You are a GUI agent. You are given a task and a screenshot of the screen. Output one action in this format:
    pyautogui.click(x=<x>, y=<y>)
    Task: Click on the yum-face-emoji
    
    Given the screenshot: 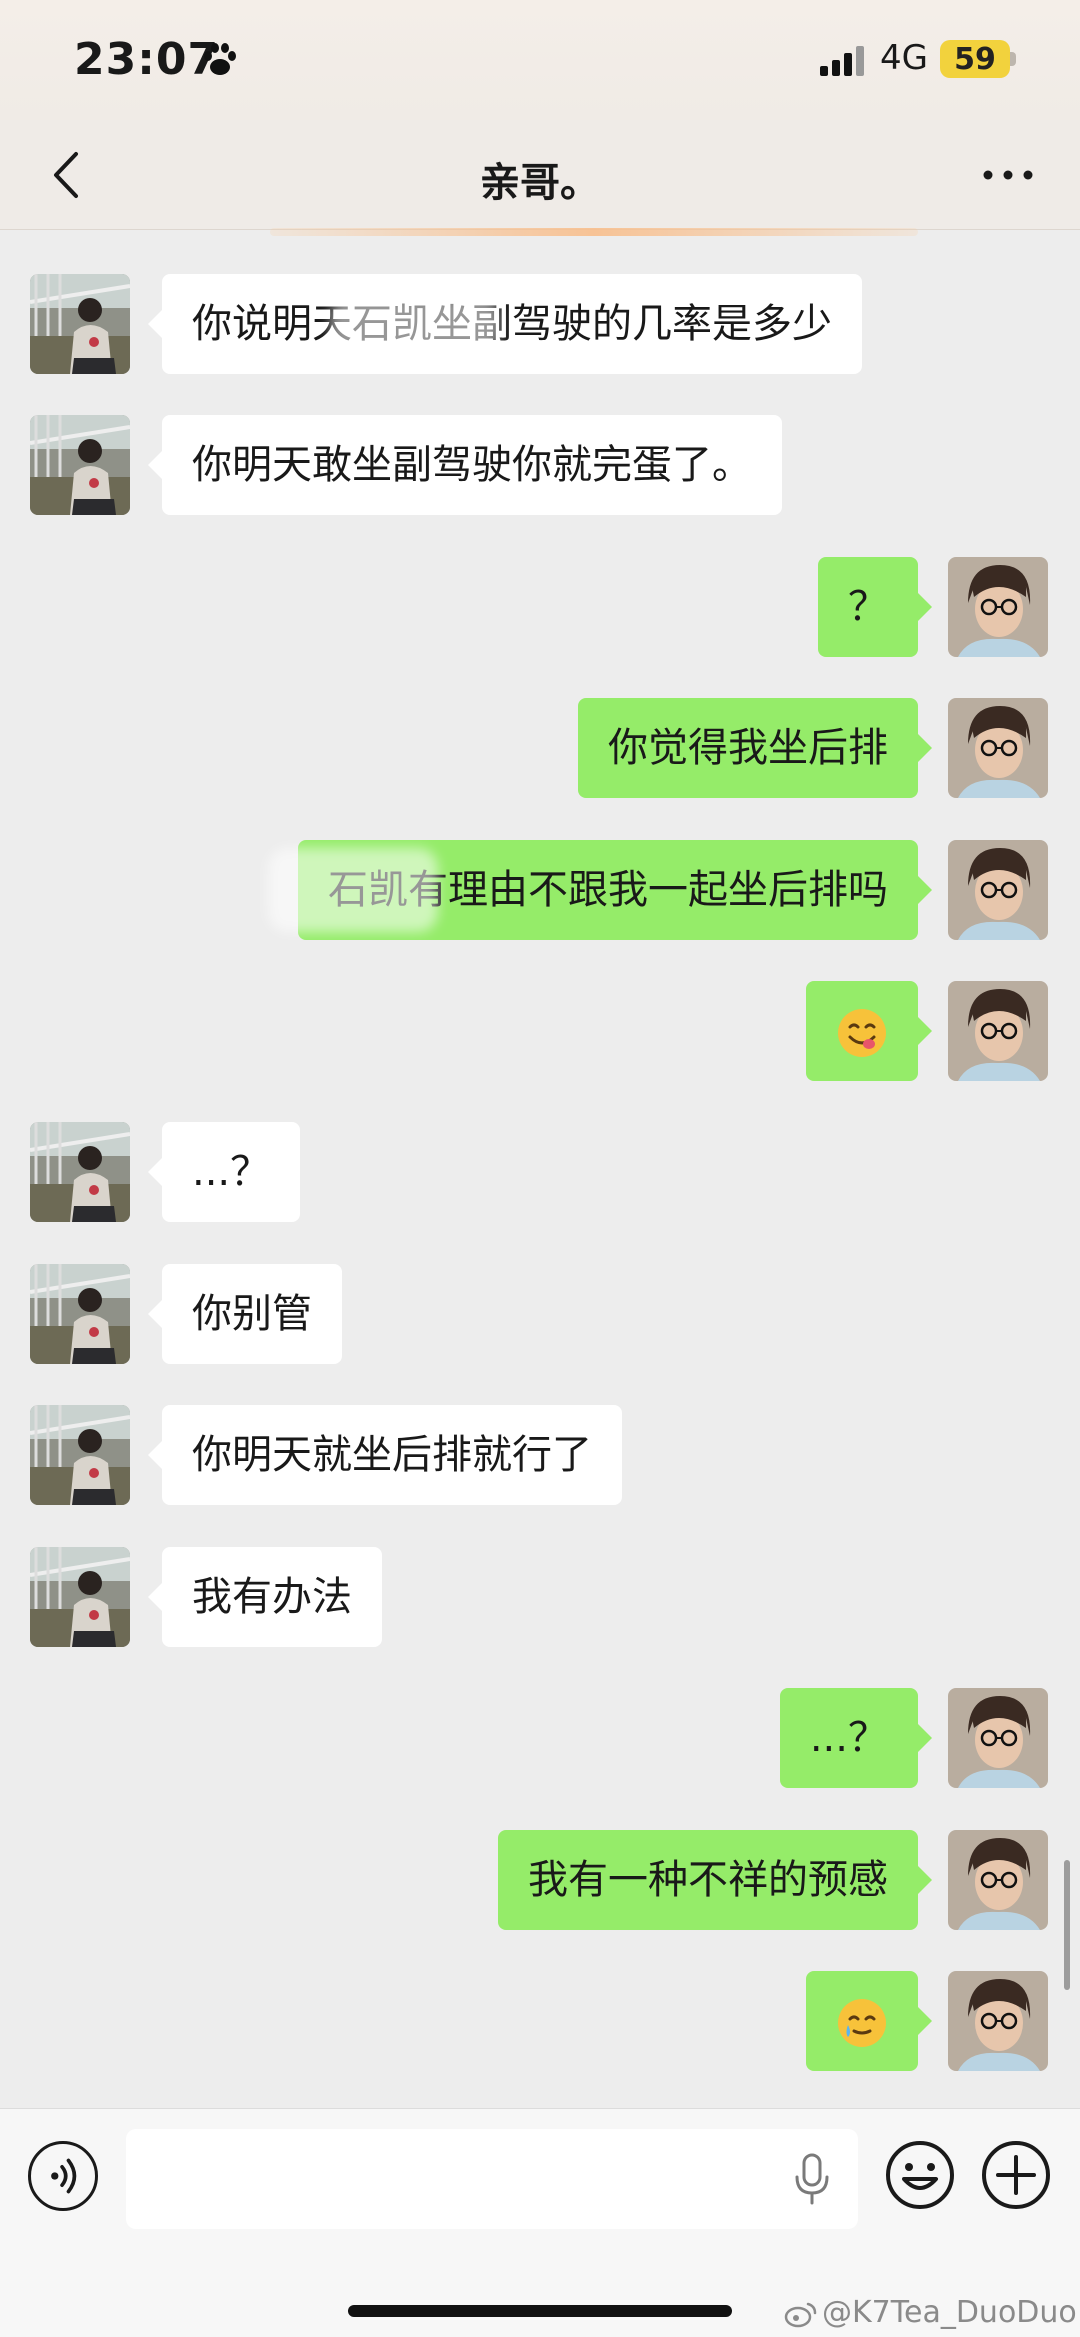 What is the action you would take?
    pyautogui.click(x=862, y=1033)
    